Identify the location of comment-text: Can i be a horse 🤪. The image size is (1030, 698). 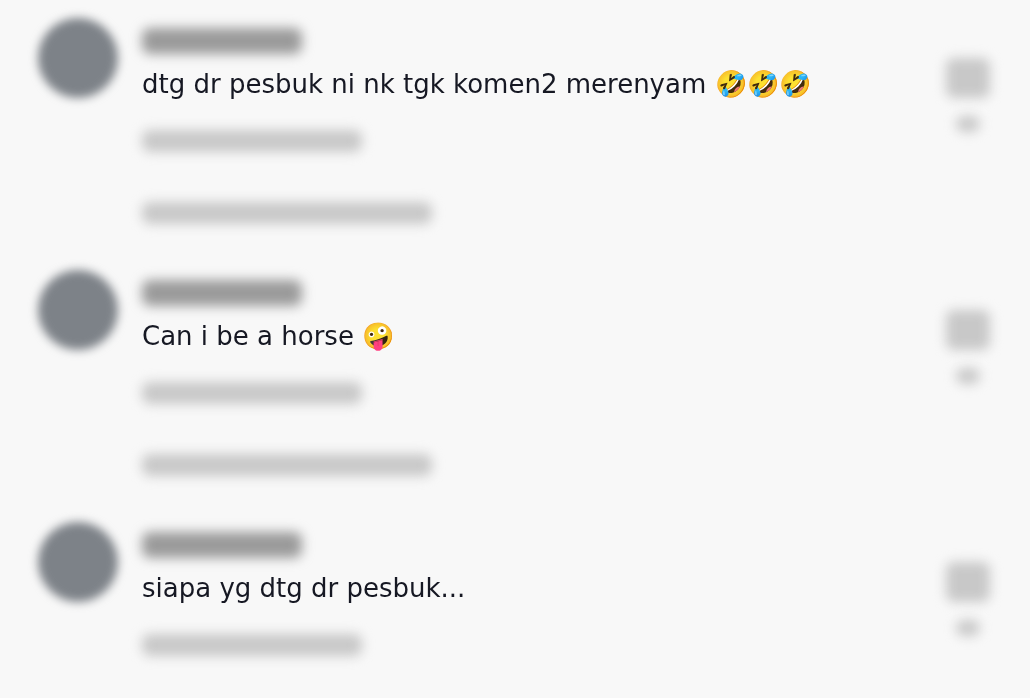
(269, 336).